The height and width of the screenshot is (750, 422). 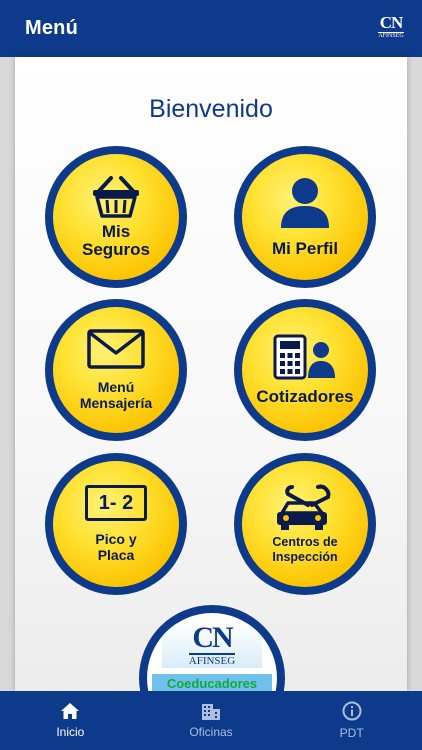 I want to click on pico-y-placa-button: 1- 2 Pico y Placa, so click(x=116, y=524).